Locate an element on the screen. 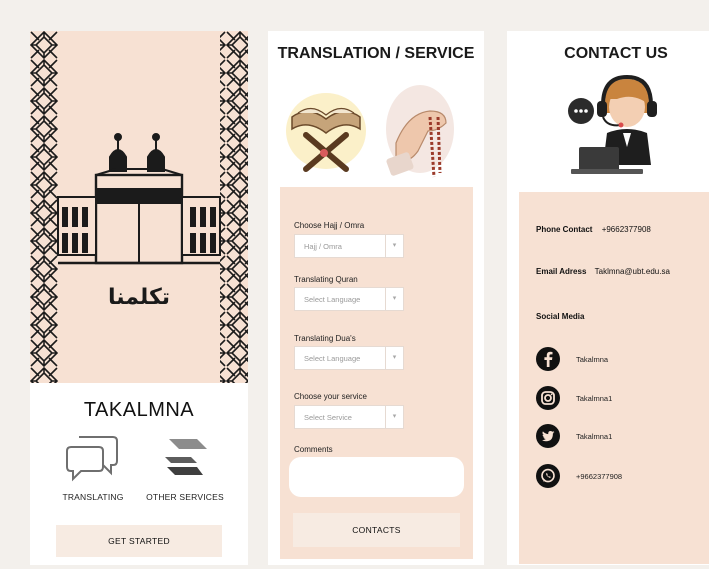 The width and height of the screenshot is (709, 569). dua-language-select: Select Language ▾ is located at coordinates (349, 358).